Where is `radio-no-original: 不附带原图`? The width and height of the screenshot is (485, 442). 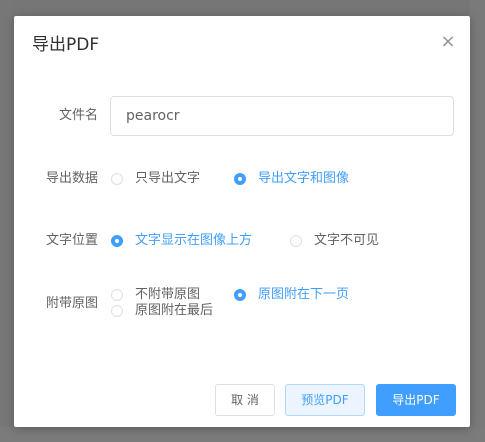 radio-no-original: 不附带原图 is located at coordinates (155, 295).